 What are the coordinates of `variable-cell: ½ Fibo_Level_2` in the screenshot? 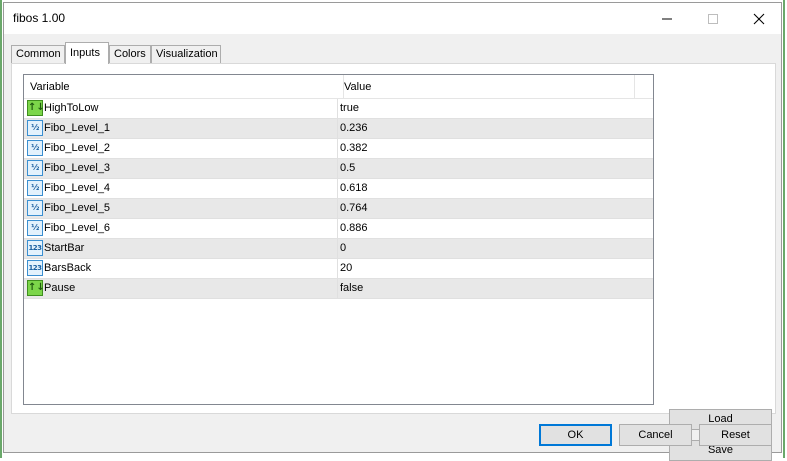 It's located at (181, 148).